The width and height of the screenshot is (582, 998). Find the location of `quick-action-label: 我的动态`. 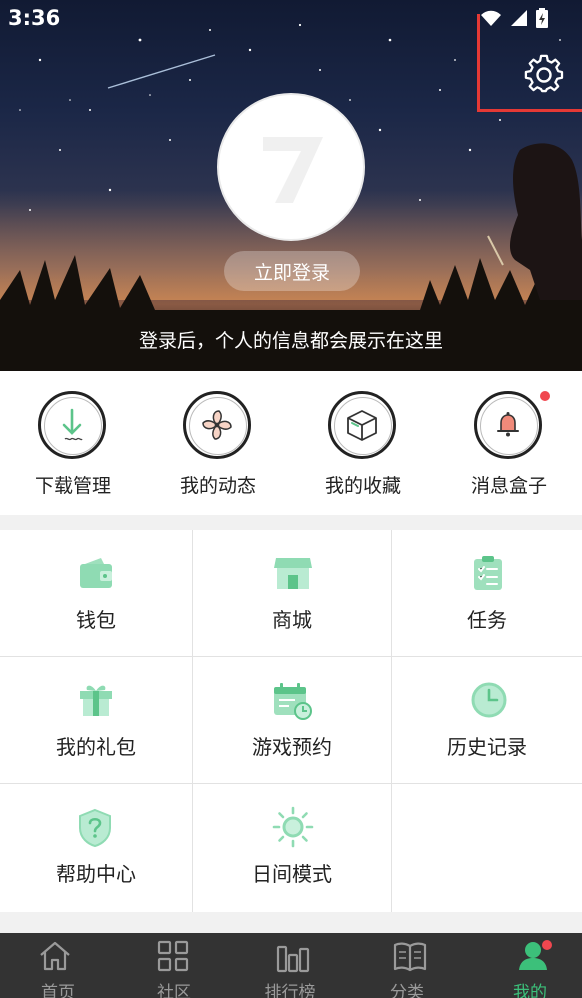

quick-action-label: 我的动态 is located at coordinates (217, 486).